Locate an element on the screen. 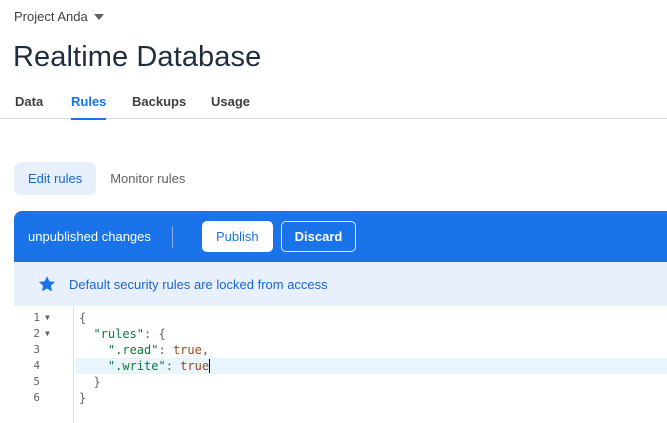  project-selector: Project Anda is located at coordinates (59, 16).